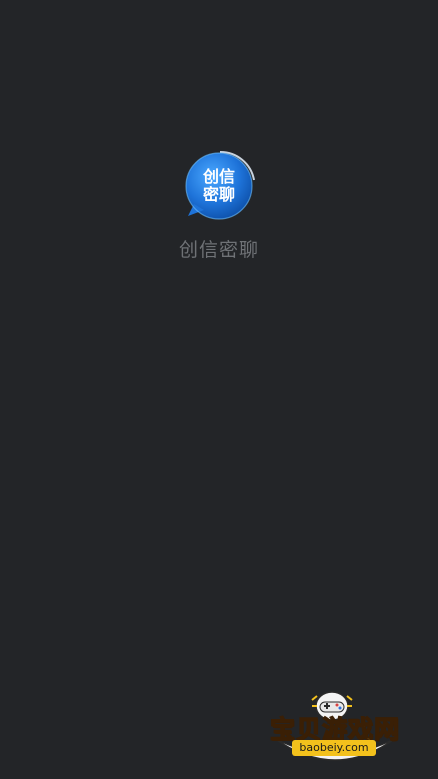 The height and width of the screenshot is (779, 438). I want to click on app-logo-icon: 创信 密聊, so click(220, 186).